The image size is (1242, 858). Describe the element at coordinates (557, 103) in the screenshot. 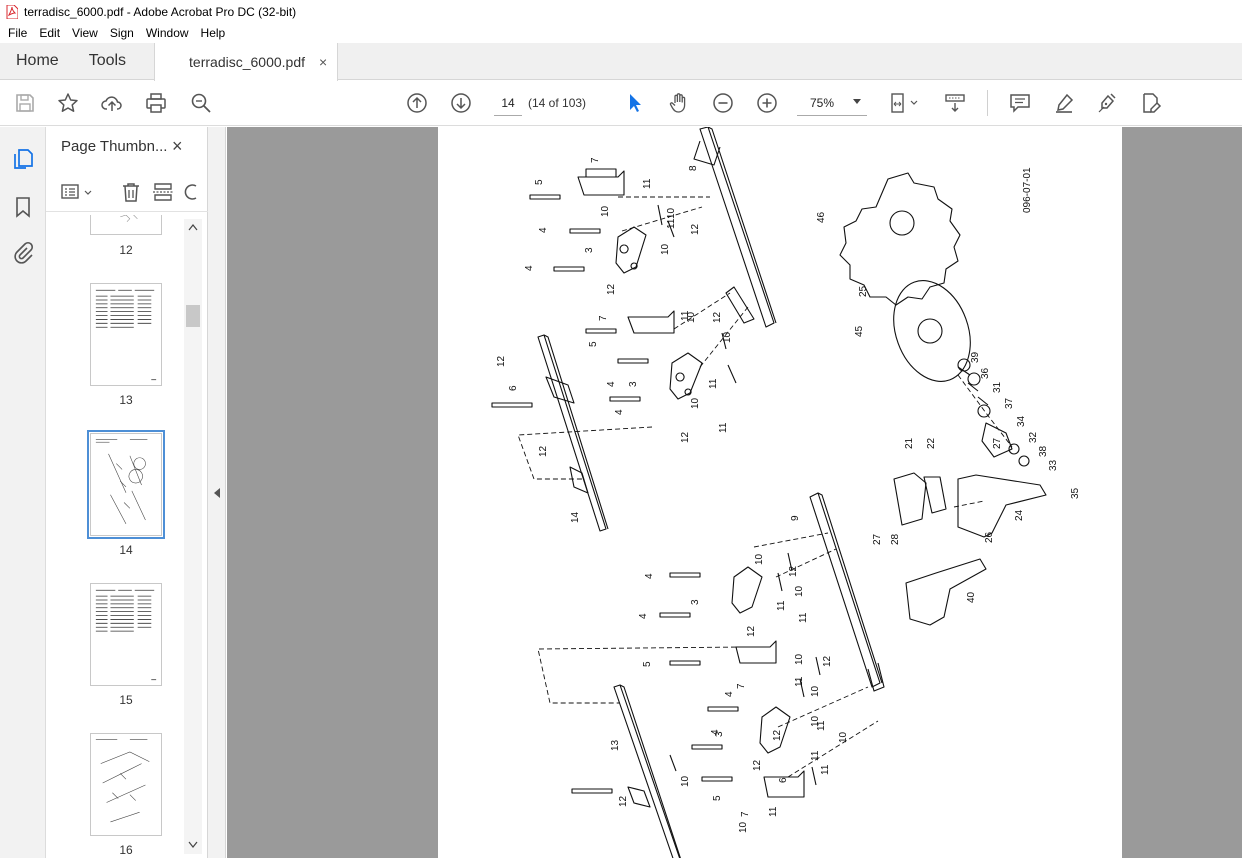

I see `page-count: (14 of 103)` at that location.